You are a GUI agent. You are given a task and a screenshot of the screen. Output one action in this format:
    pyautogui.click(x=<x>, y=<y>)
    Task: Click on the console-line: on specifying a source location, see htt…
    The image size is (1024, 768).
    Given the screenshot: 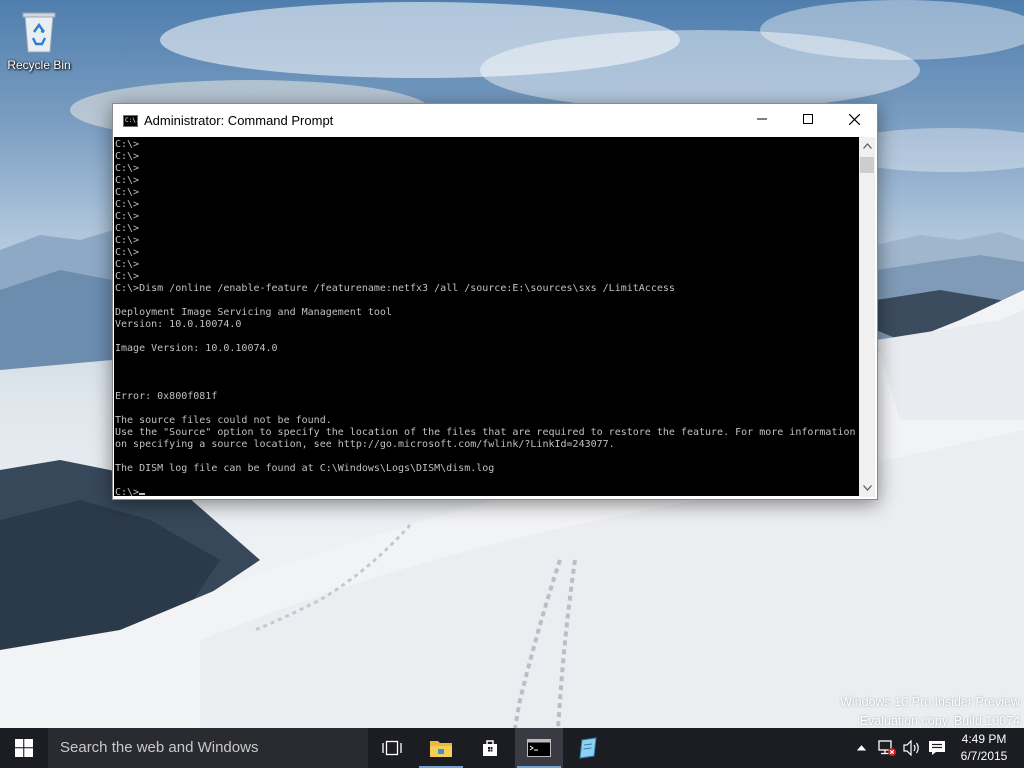 What is the action you would take?
    pyautogui.click(x=365, y=444)
    